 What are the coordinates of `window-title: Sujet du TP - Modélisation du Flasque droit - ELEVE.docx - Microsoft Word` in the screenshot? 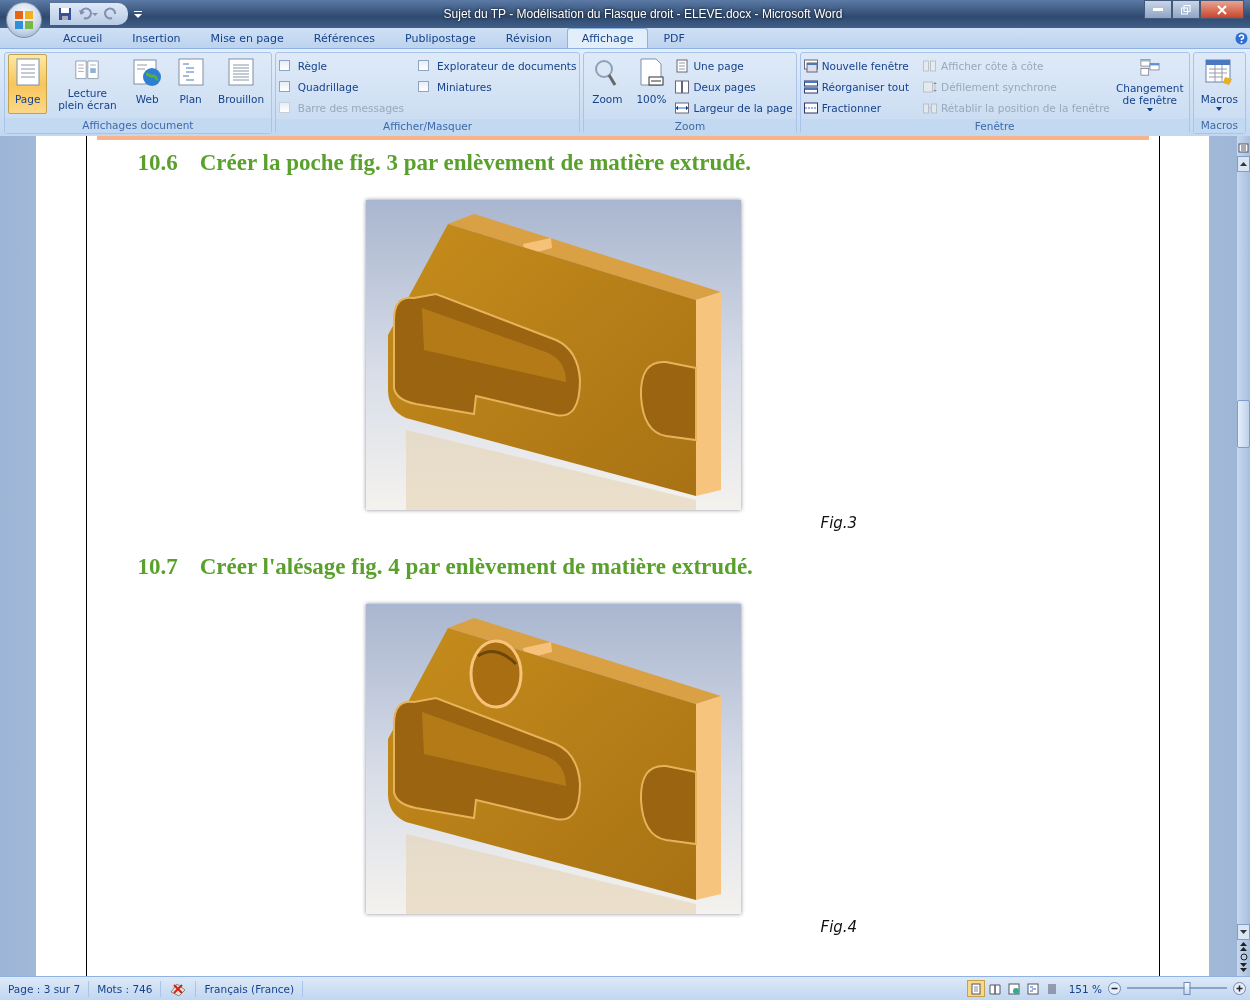 It's located at (643, 14).